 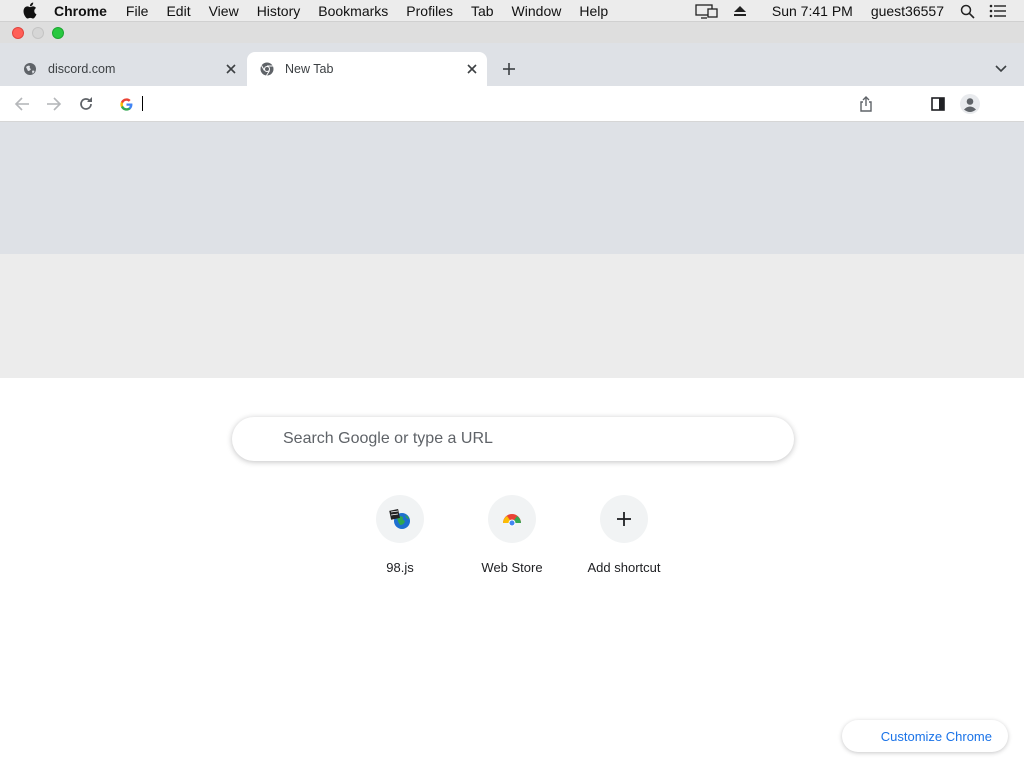 What do you see at coordinates (967, 11) in the screenshot?
I see `spotlight-search-icon` at bounding box center [967, 11].